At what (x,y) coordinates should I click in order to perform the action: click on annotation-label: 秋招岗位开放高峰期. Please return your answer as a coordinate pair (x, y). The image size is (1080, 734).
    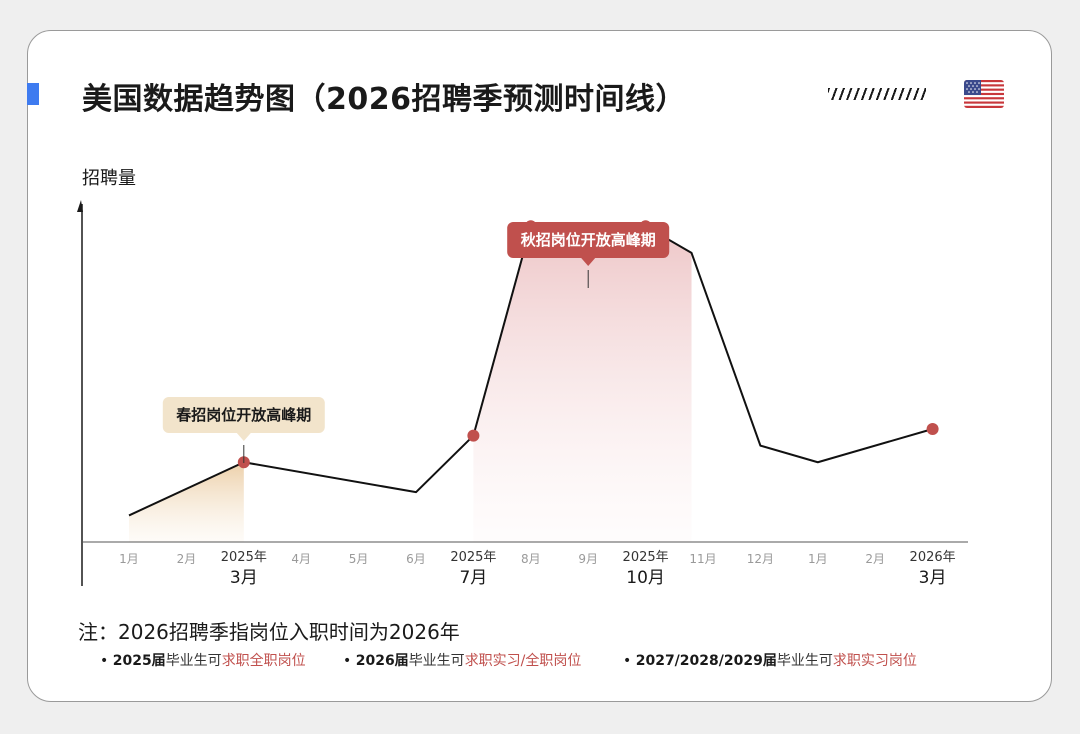
    Looking at the image, I should click on (588, 240).